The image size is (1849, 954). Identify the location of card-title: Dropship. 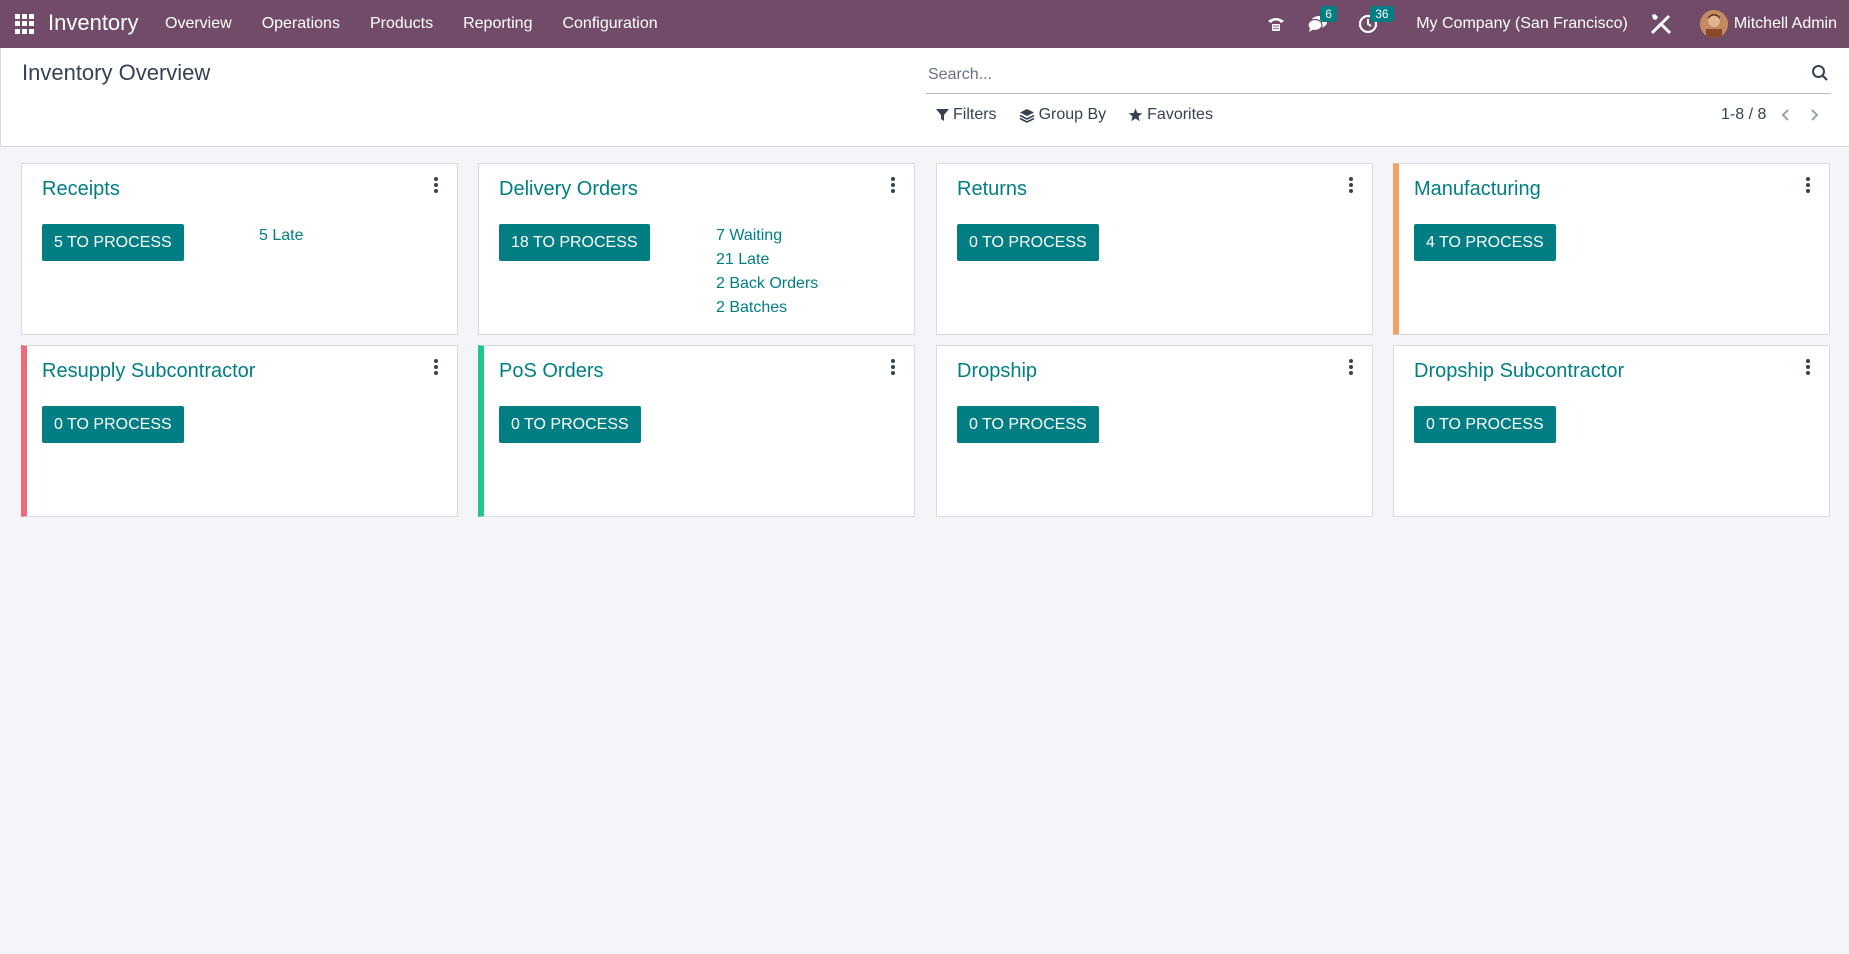
(997, 371).